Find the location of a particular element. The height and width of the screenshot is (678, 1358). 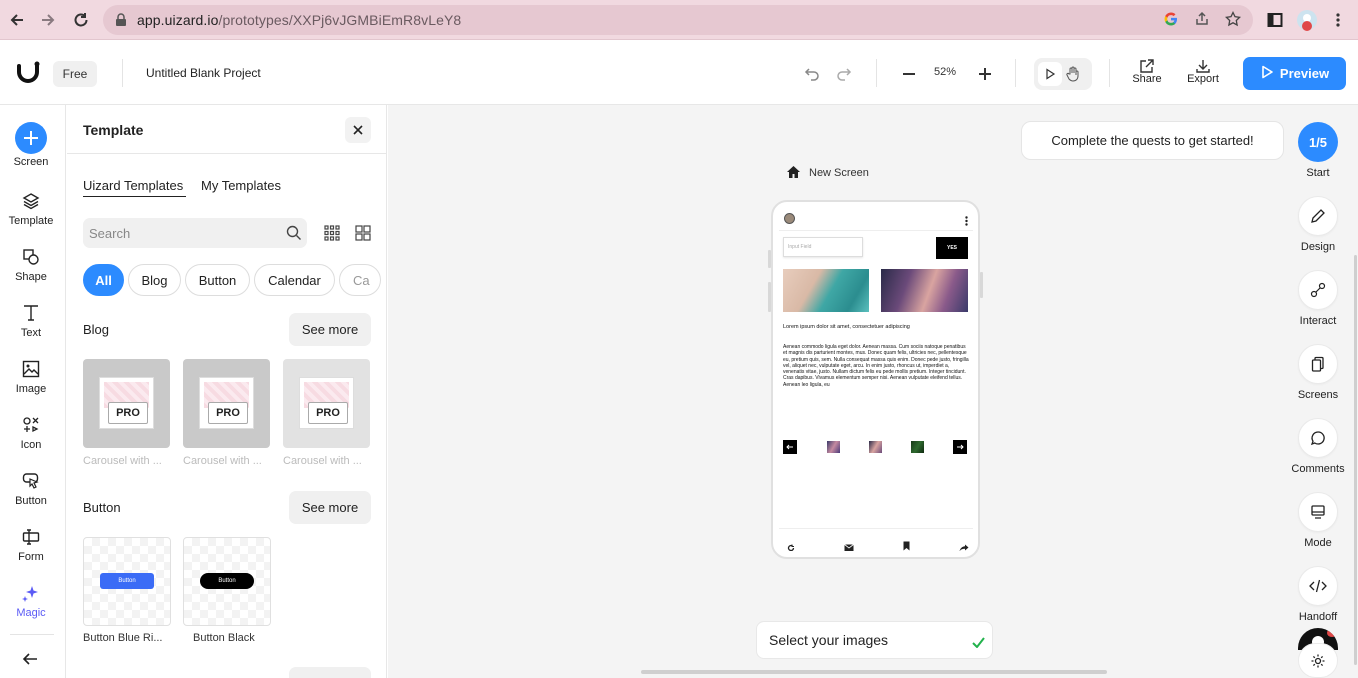

close-icon is located at coordinates (358, 130).